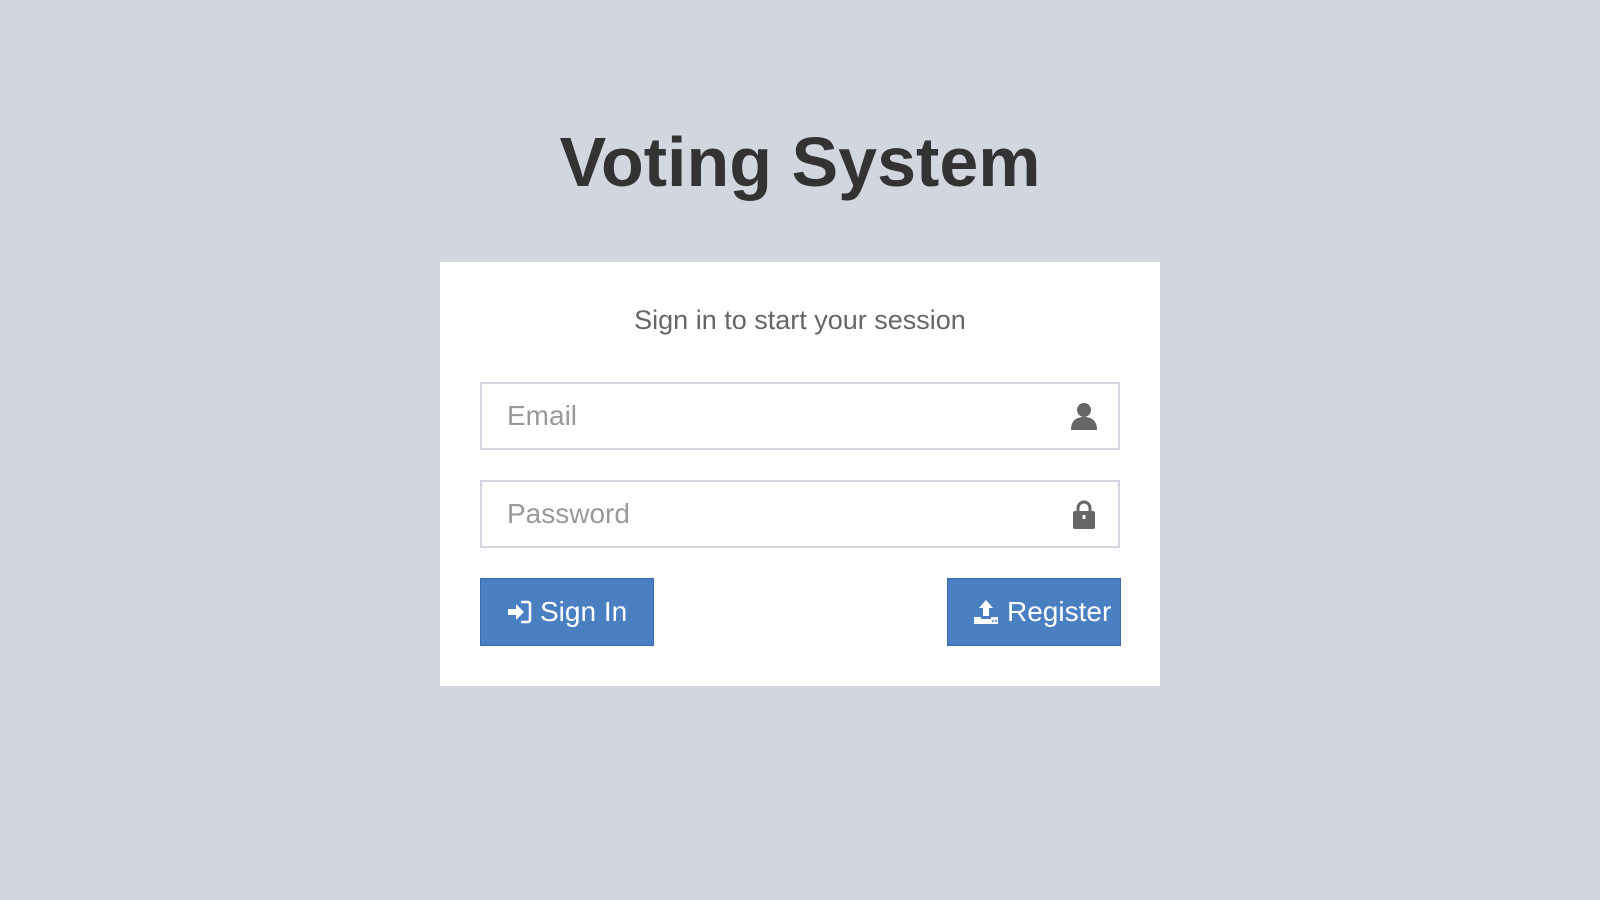 The height and width of the screenshot is (900, 1600). Describe the element at coordinates (1084, 514) in the screenshot. I see `lock-icon` at that location.